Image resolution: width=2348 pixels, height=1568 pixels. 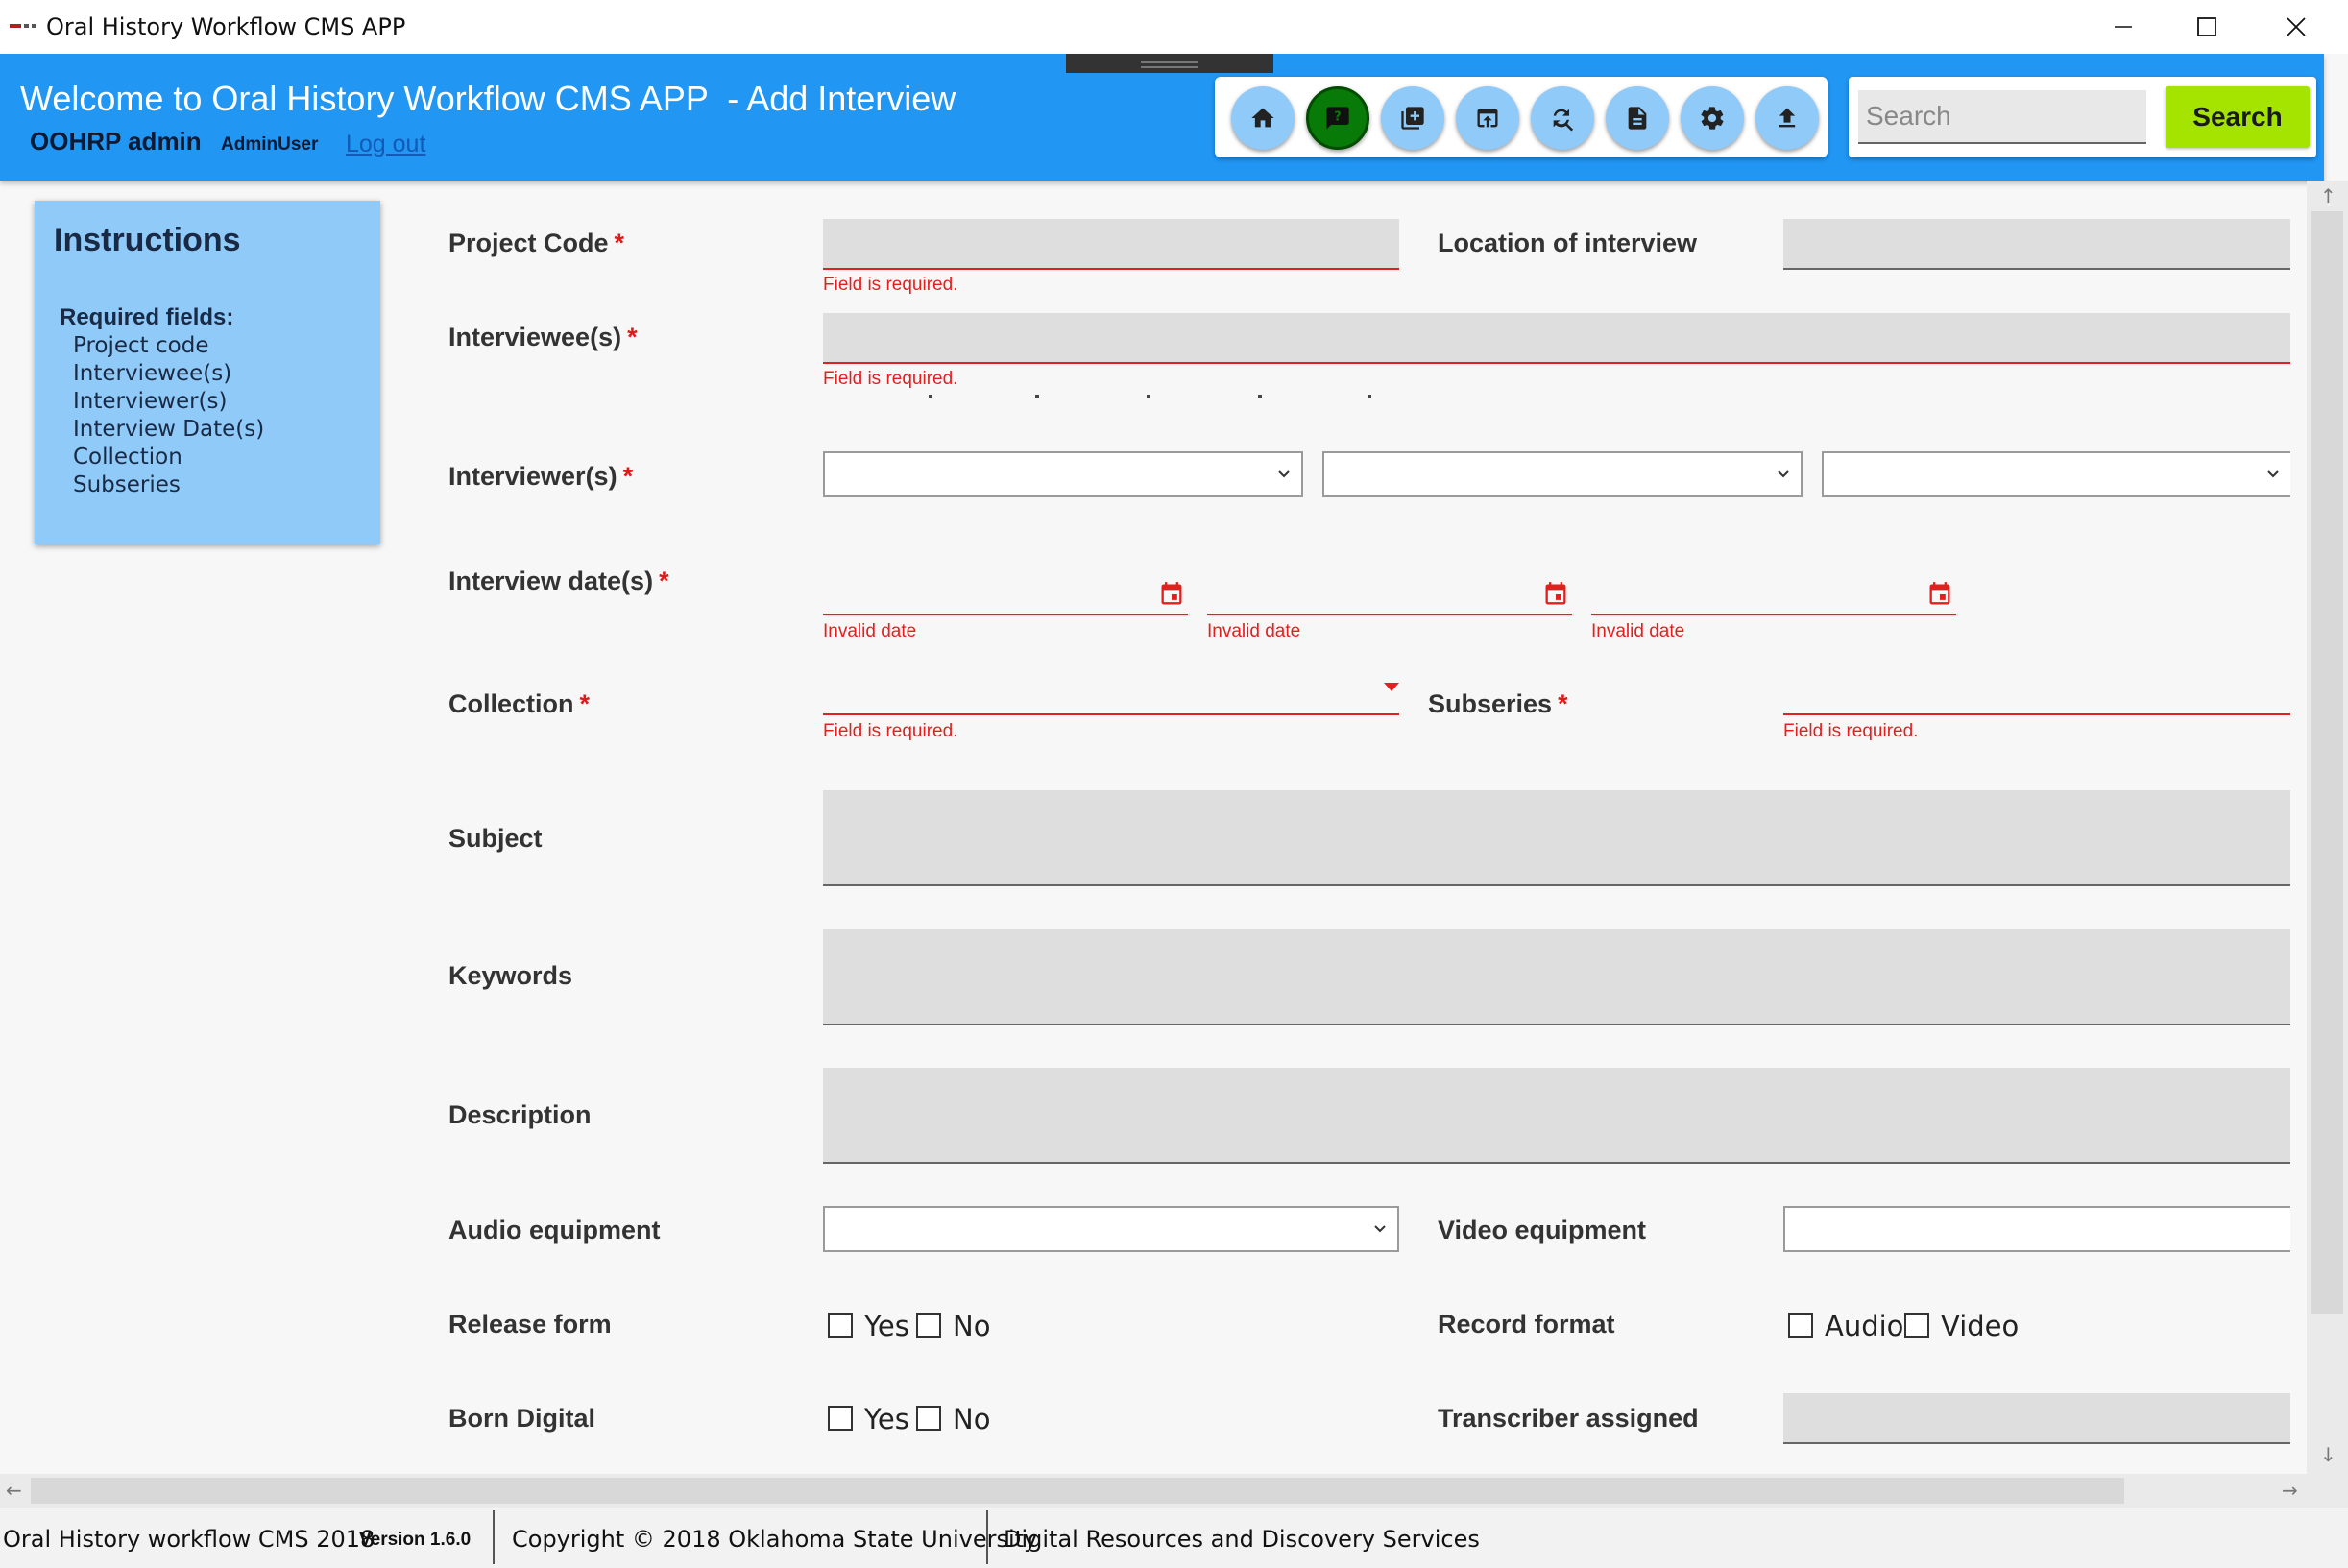 I want to click on release-form-no-checkbox, so click(x=928, y=1325).